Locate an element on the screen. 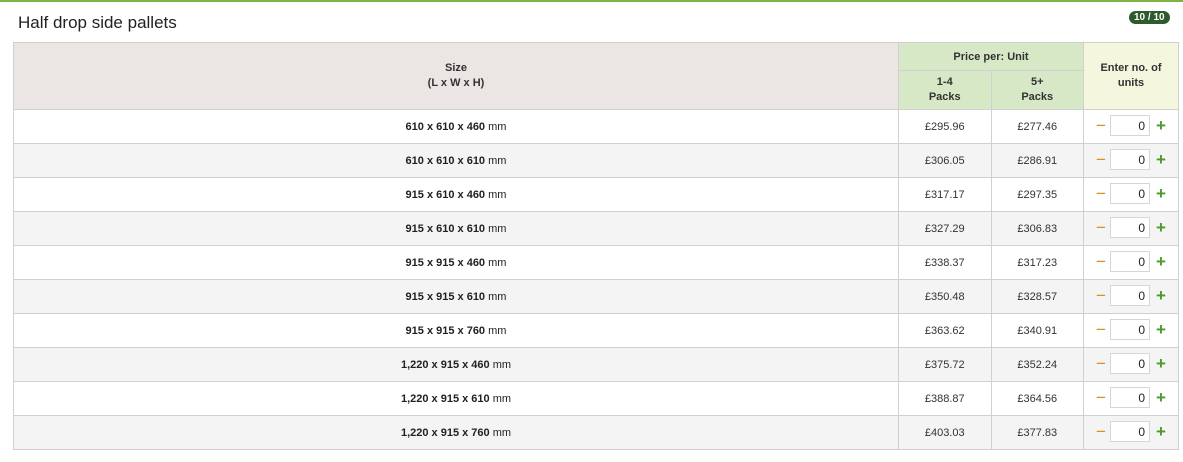  quantity-column-header: Enter no. of units is located at coordinates (1131, 76).